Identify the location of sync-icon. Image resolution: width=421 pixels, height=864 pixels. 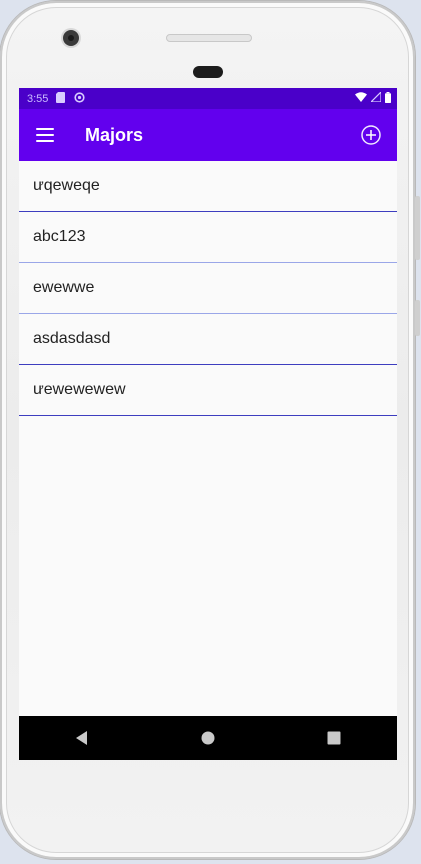
(80, 98).